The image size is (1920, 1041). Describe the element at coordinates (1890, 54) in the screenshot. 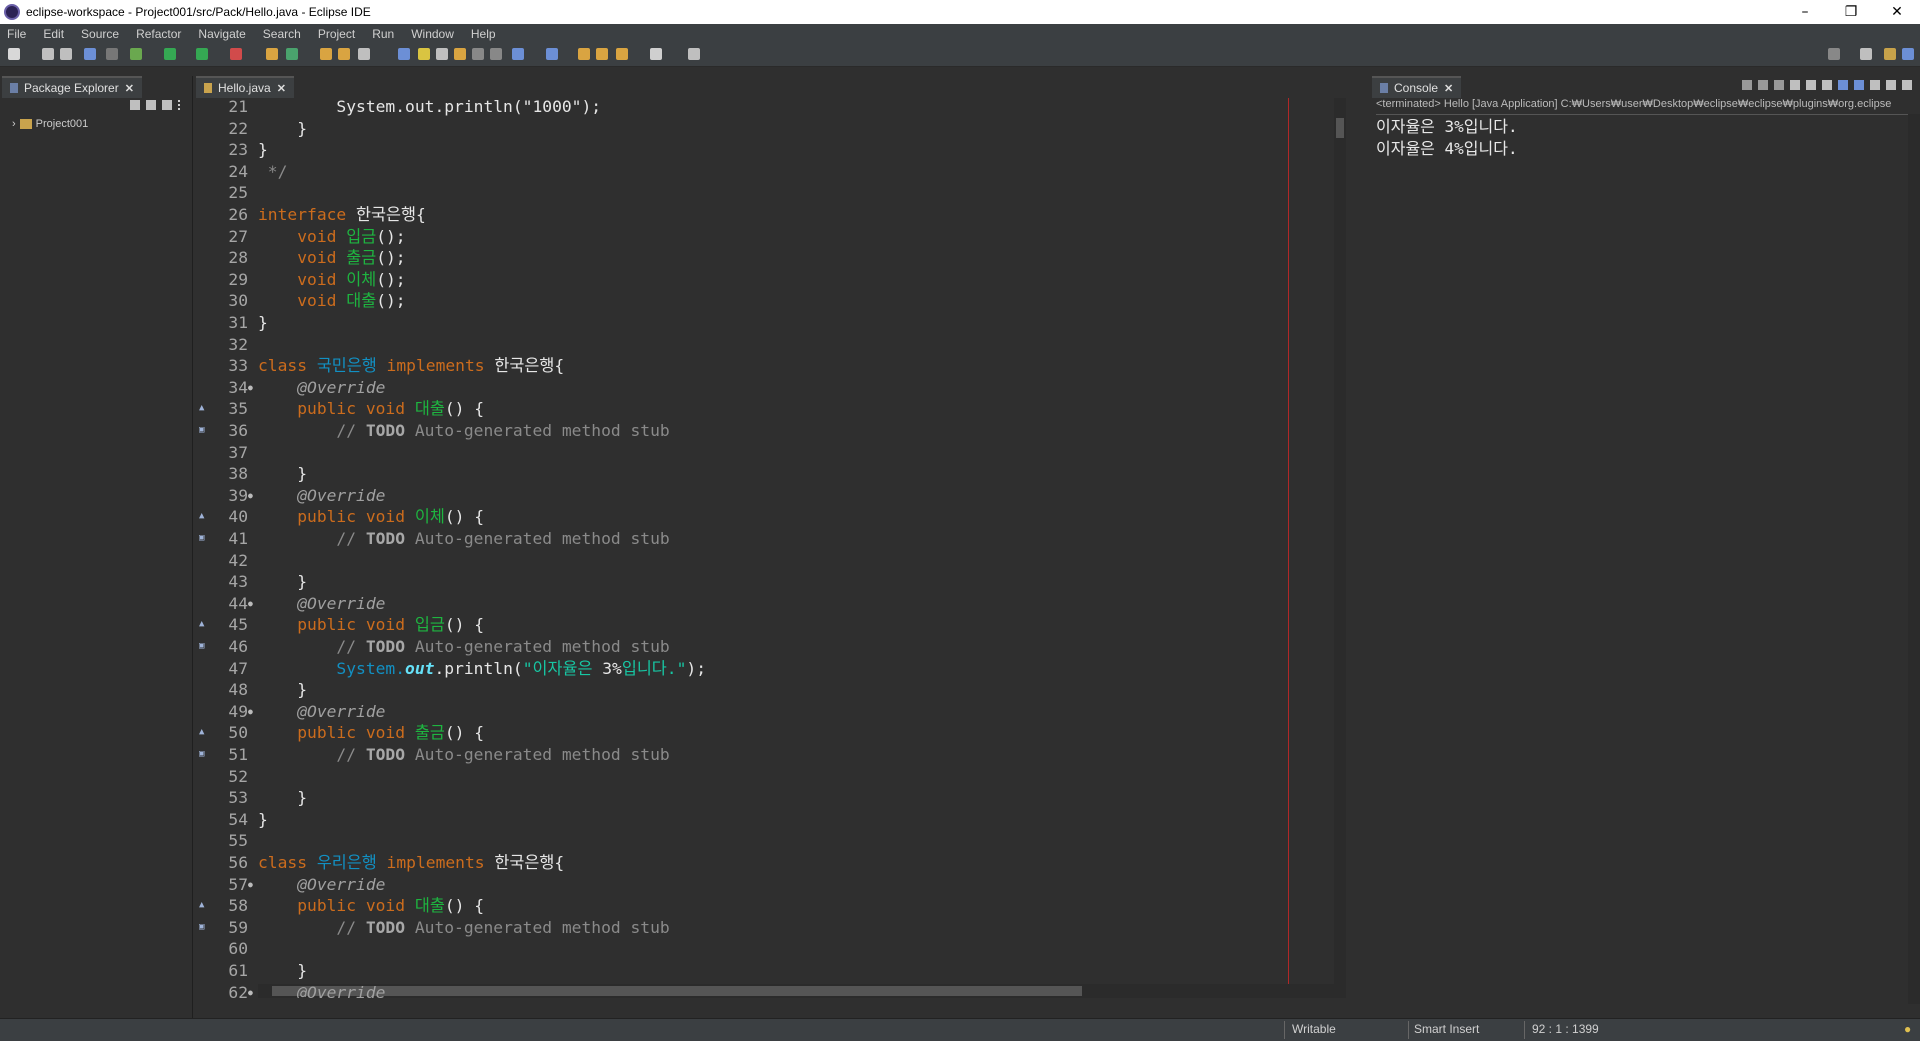

I see `java-perspective-icon` at that location.